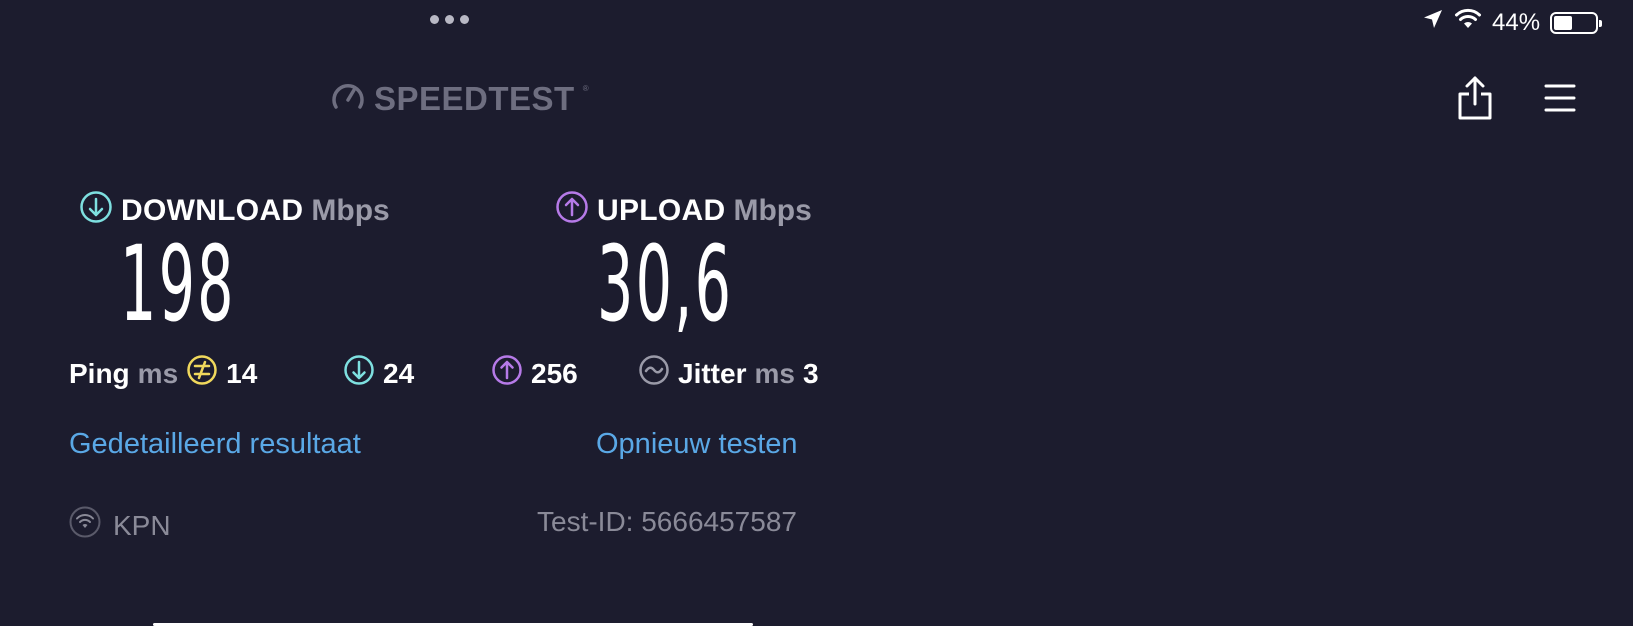  What do you see at coordinates (178, 284) in the screenshot?
I see `download-value: 198` at bounding box center [178, 284].